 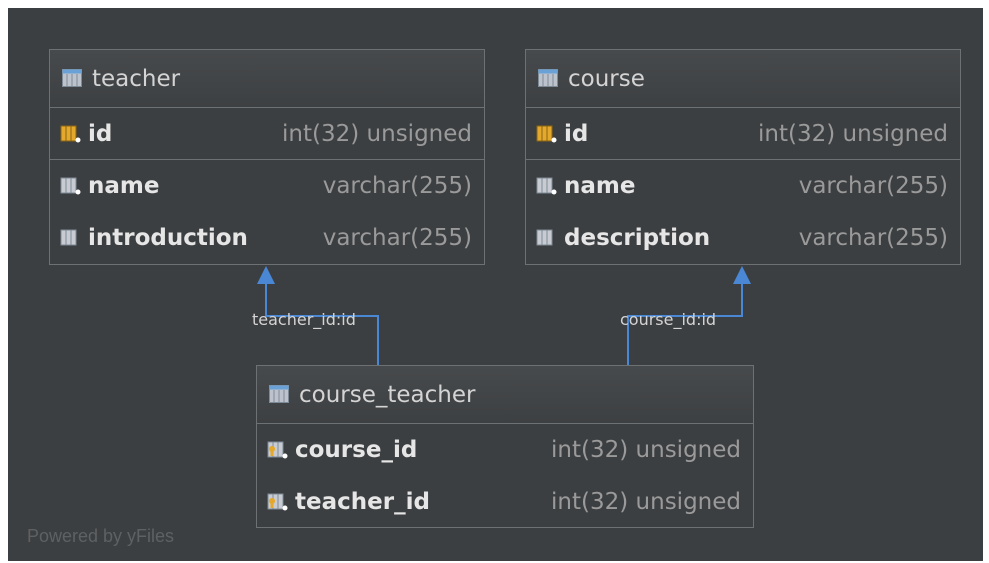 I want to click on column-name: introduction, so click(x=168, y=238).